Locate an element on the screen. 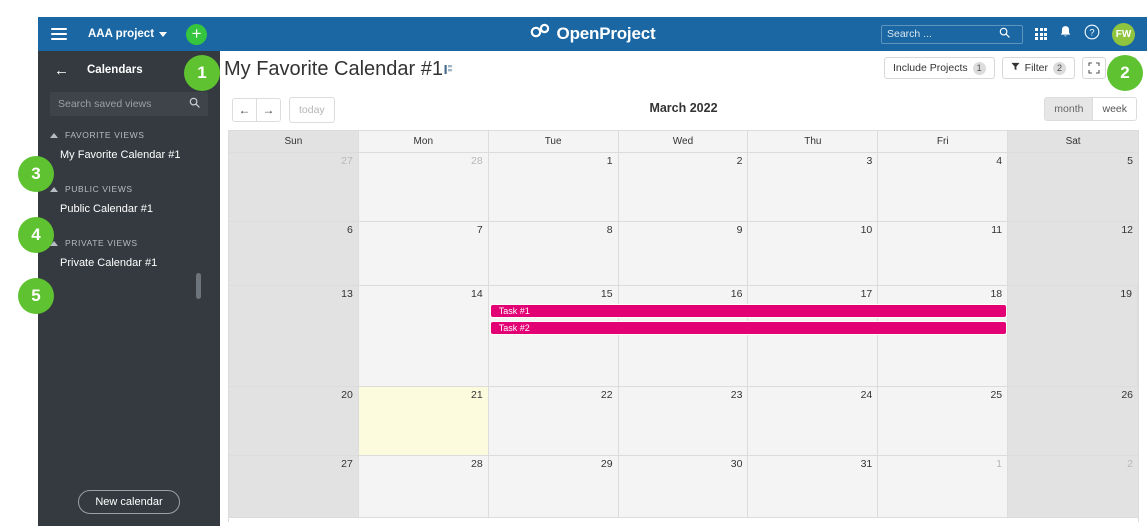  calendar-toolbar: ← → today March 2022 month week is located at coordinates (683, 110).